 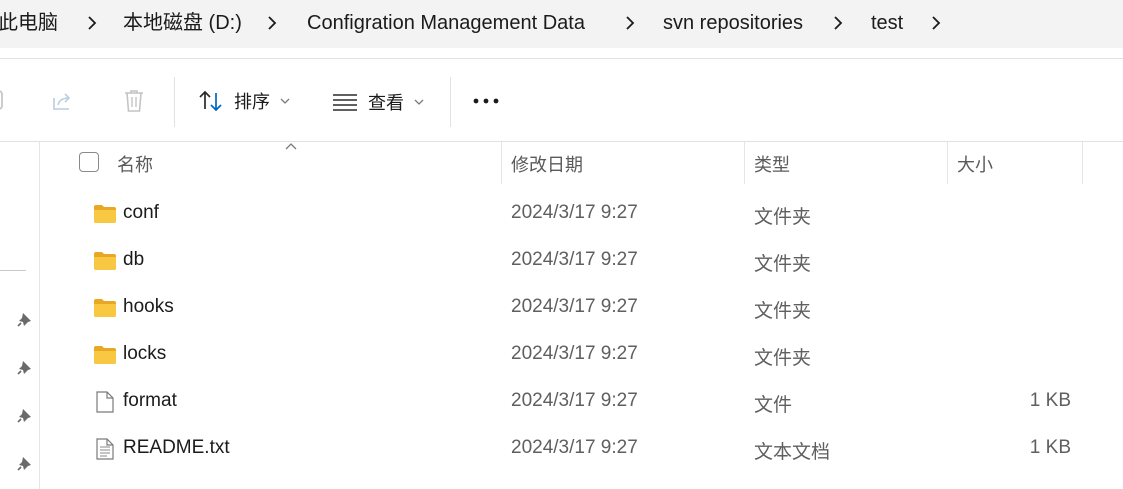 What do you see at coordinates (345, 102) in the screenshot?
I see `view-list-icon` at bounding box center [345, 102].